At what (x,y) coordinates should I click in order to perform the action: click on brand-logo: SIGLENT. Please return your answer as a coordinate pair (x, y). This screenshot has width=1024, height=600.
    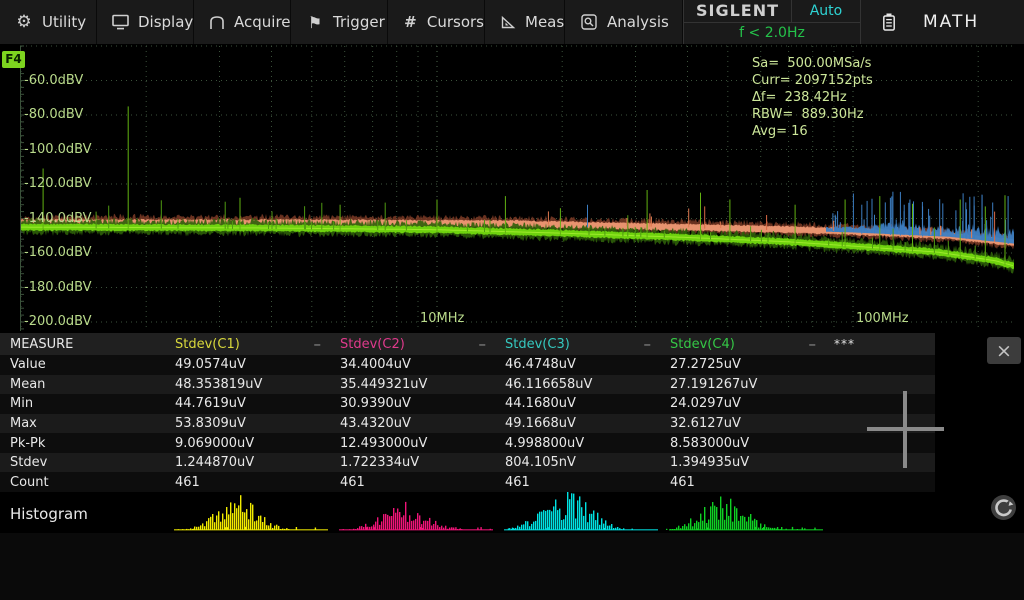
    Looking at the image, I should click on (738, 11).